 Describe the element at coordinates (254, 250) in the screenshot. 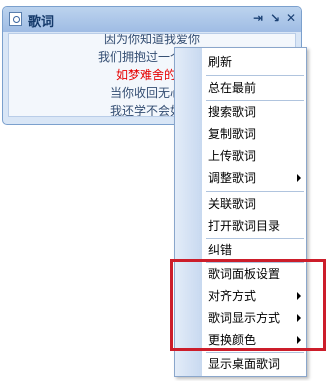

I see `menu-item-correct-error: 纠错` at that location.